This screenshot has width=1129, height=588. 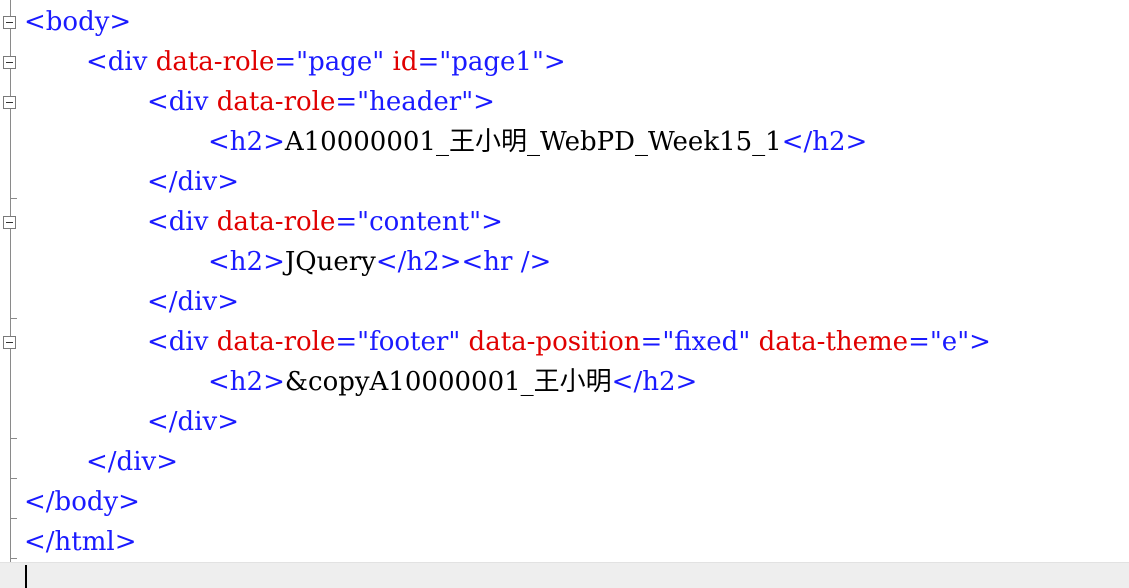 I want to click on code-line-14: </html>, so click(x=80, y=542).